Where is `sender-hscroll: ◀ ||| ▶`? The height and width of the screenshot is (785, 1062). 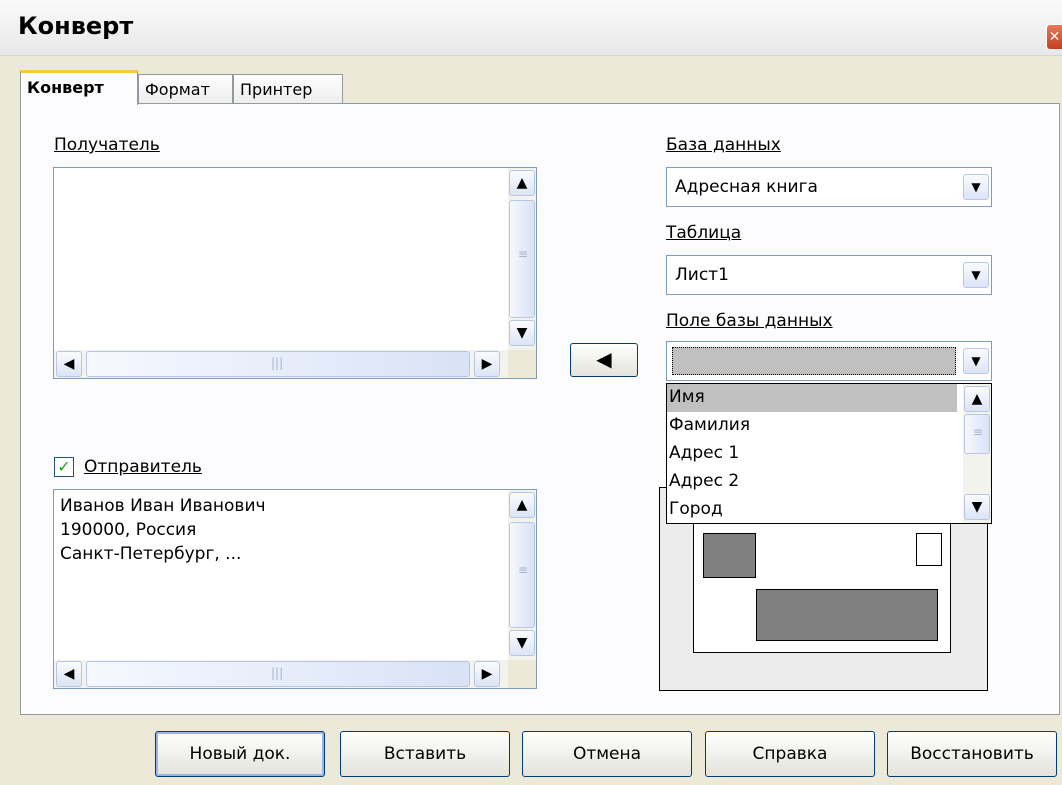 sender-hscroll: ◀ ||| ▶ is located at coordinates (281, 674).